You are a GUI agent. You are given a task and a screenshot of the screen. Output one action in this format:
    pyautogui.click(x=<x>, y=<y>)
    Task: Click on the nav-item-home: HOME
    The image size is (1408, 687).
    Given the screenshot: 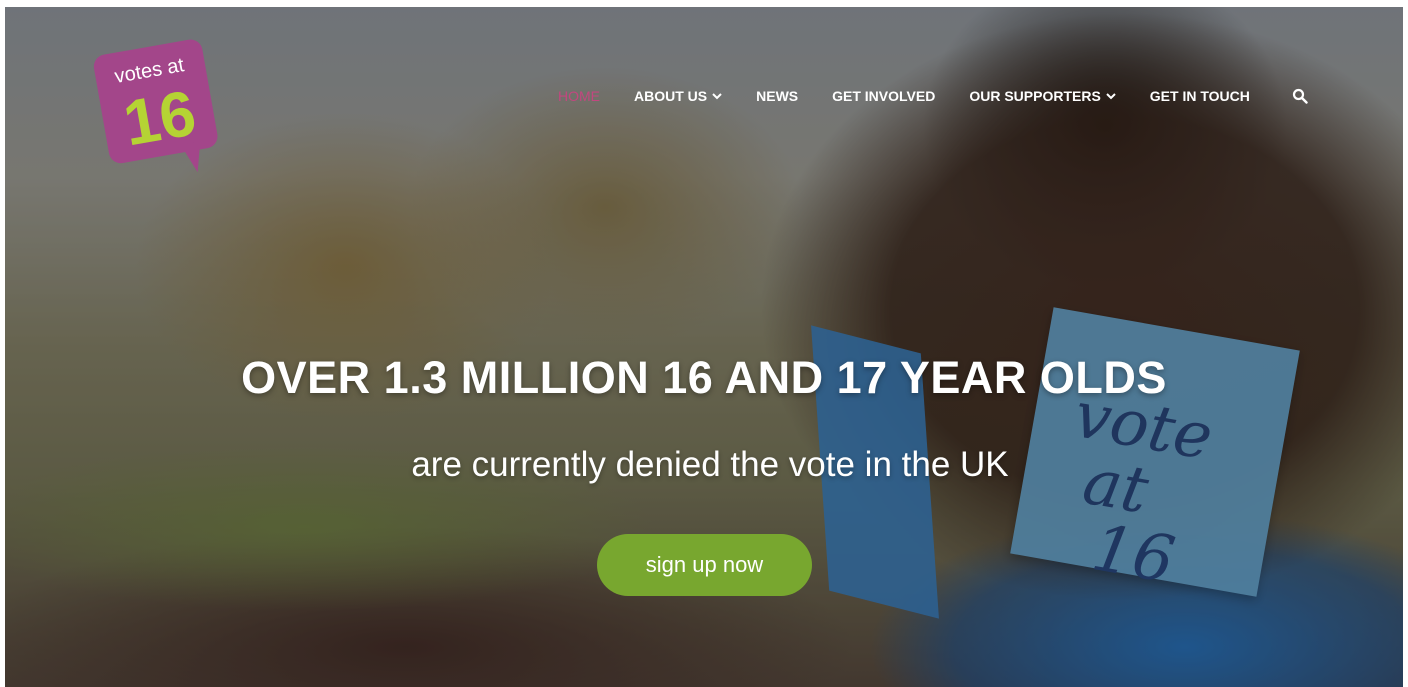 What is the action you would take?
    pyautogui.click(x=579, y=96)
    